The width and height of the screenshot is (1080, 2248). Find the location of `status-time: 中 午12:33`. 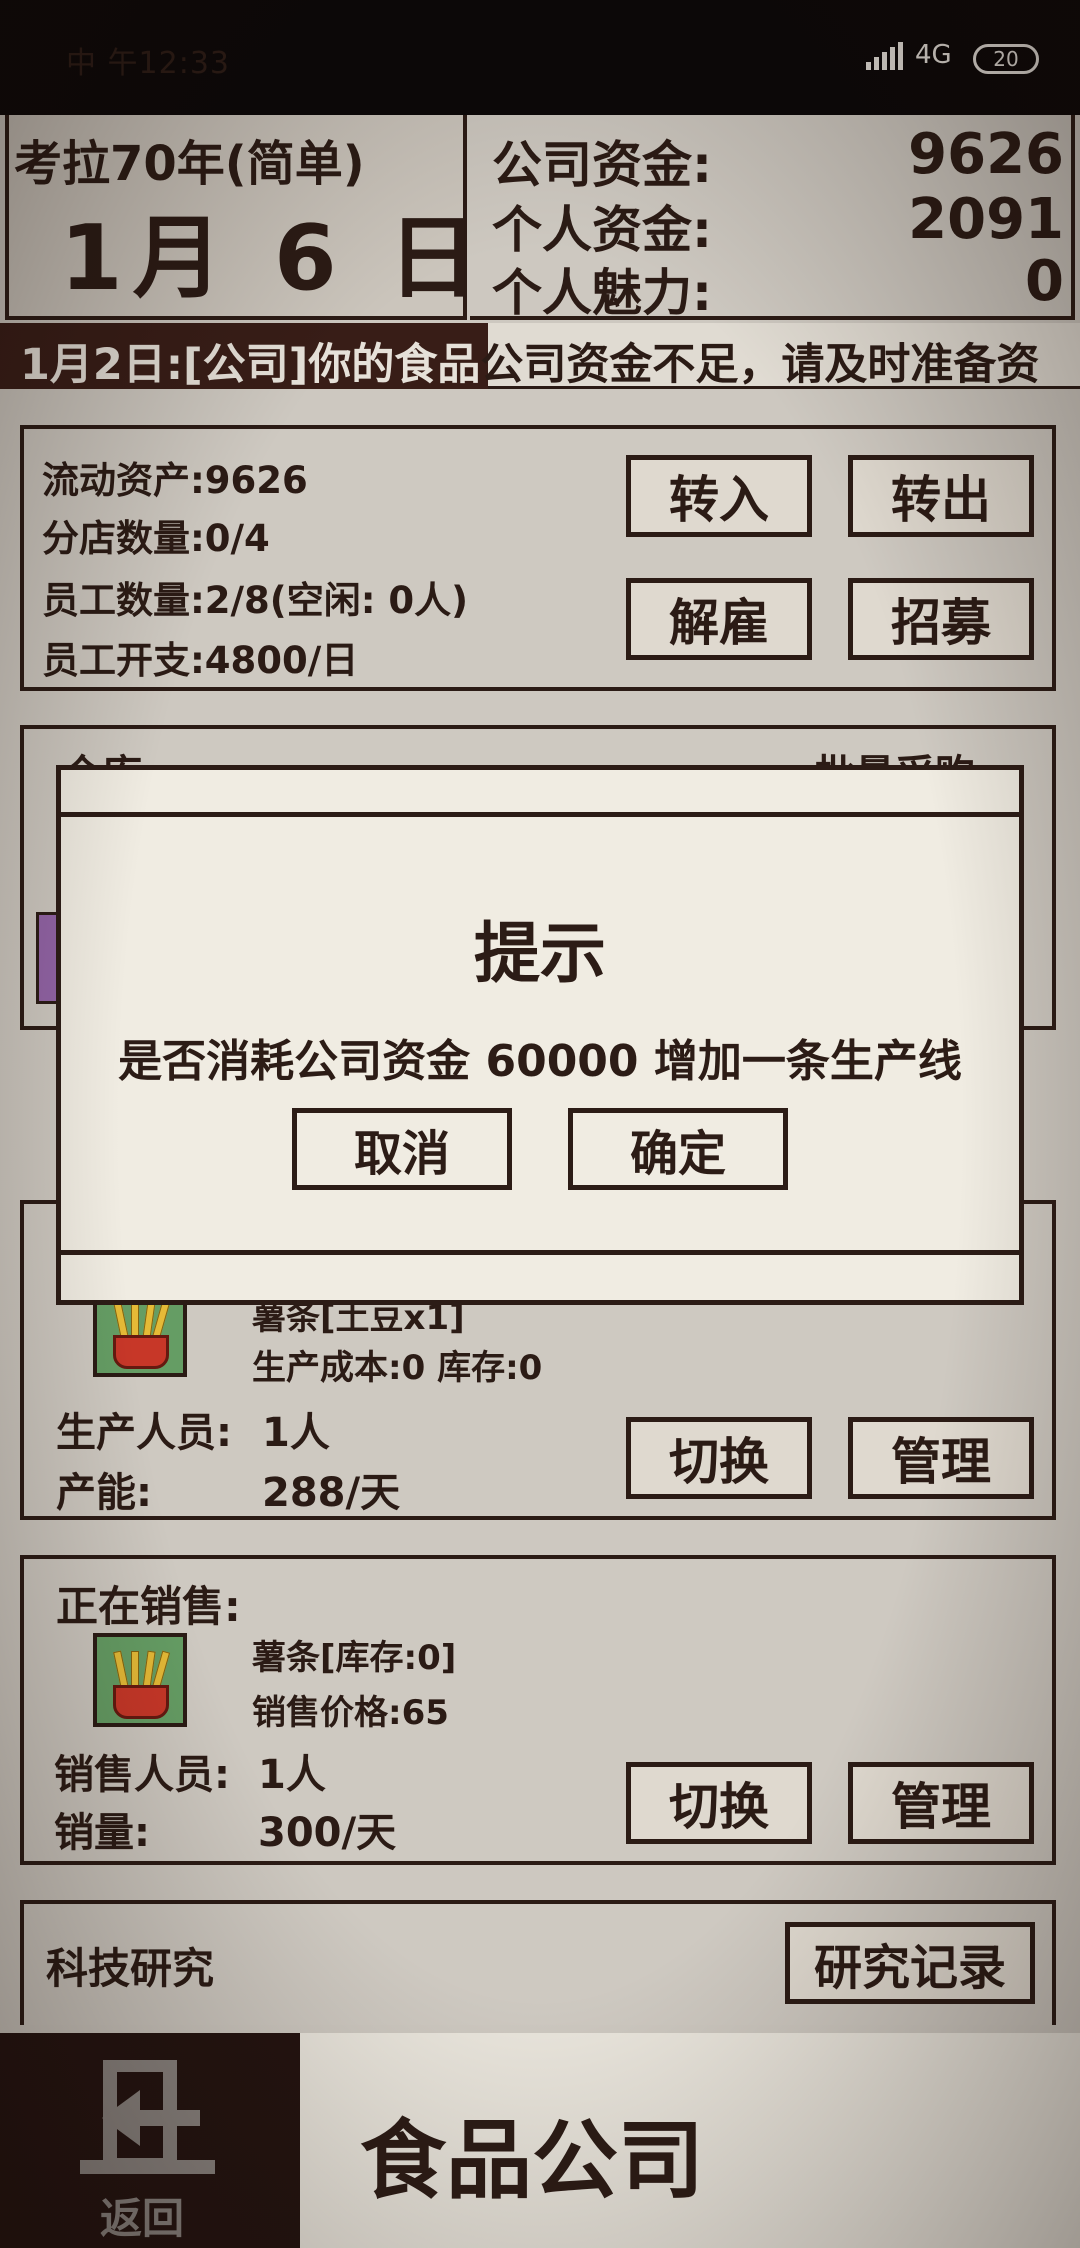

status-time: 中 午12:33 is located at coordinates (148, 63).